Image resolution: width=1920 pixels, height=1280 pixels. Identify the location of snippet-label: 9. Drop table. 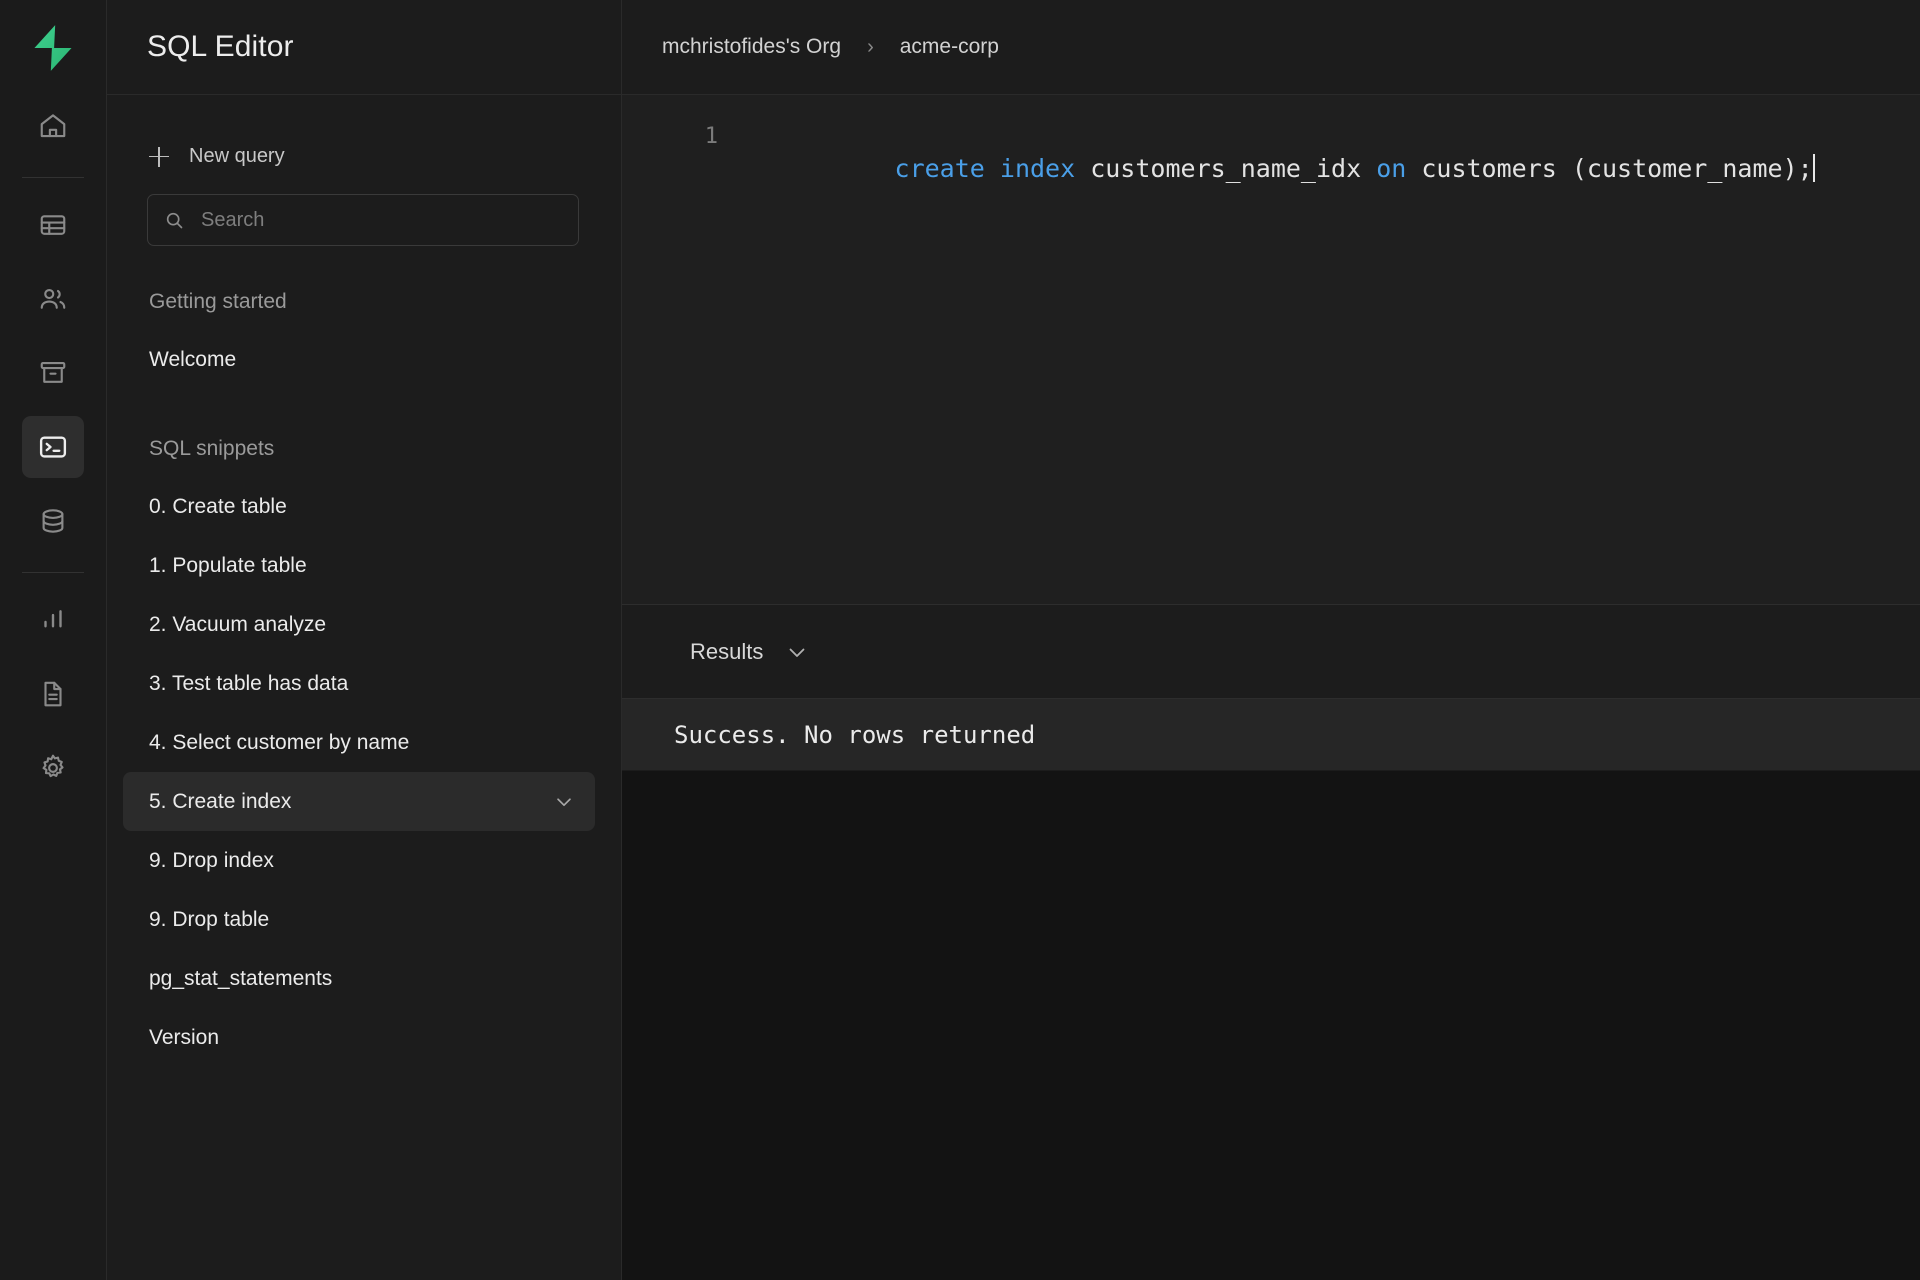
(209, 919).